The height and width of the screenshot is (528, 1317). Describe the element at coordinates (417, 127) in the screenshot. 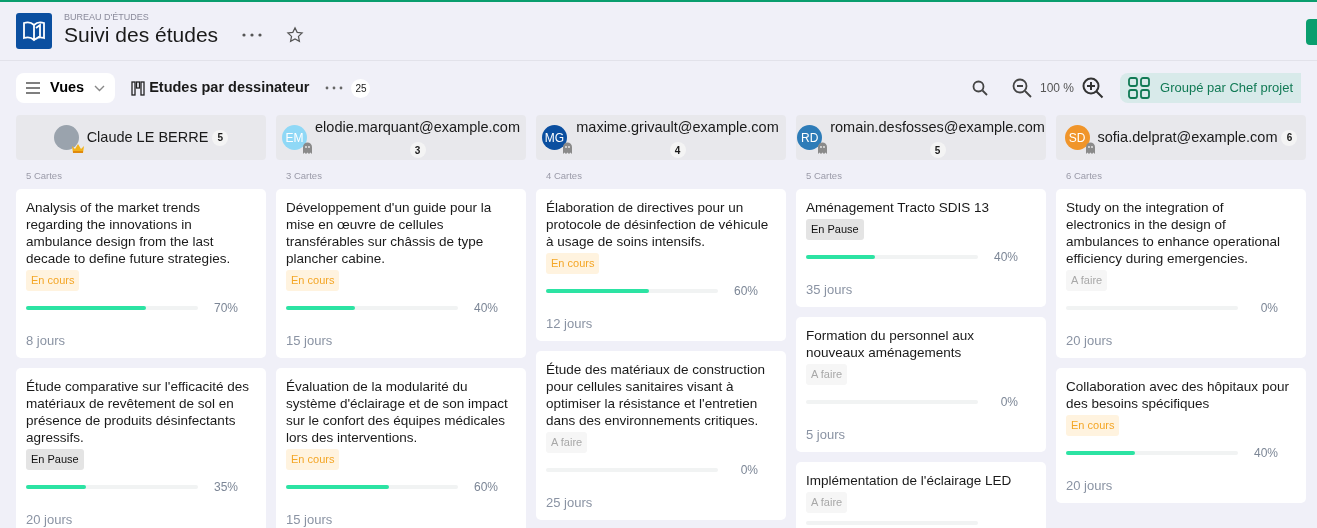

I see `column-owner: elodie.marquant@example.com` at that location.